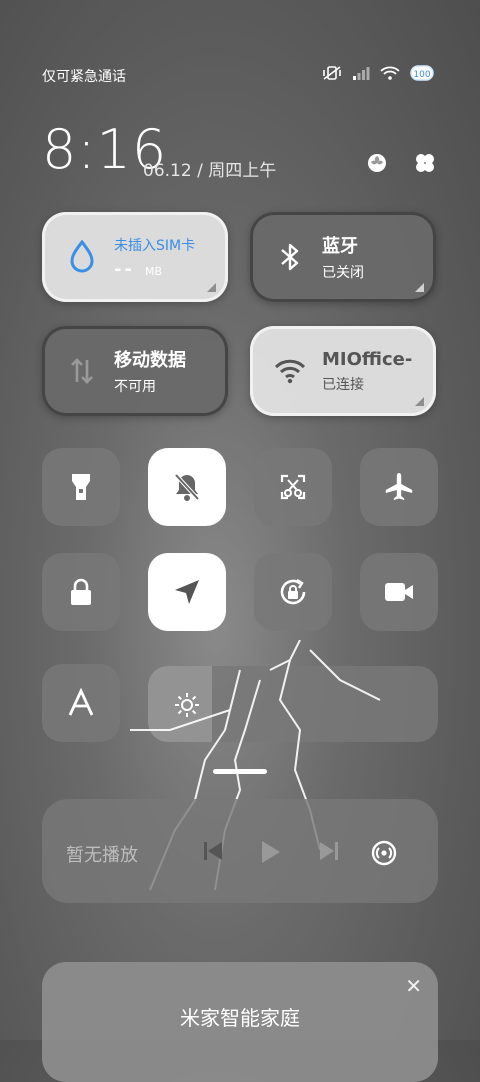 Image resolution: width=480 pixels, height=1082 pixels. Describe the element at coordinates (102, 855) in the screenshot. I see `media-title: 暂无播放` at that location.